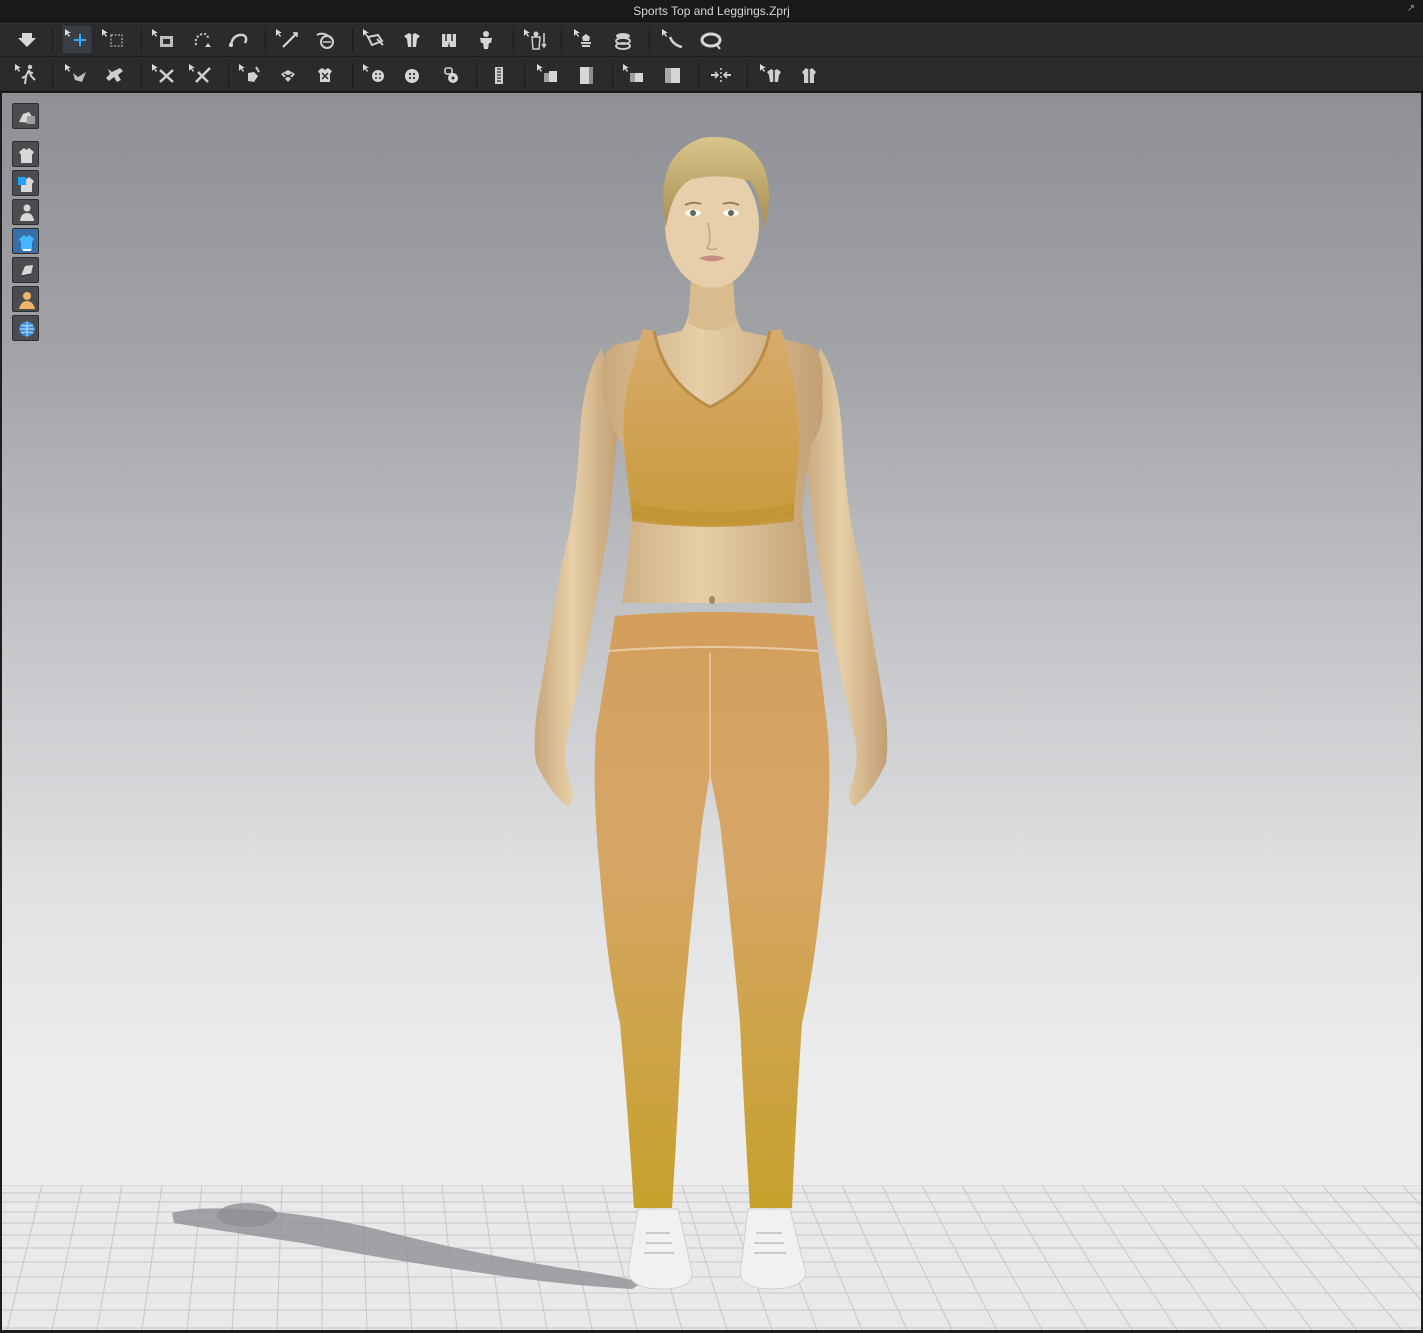 The height and width of the screenshot is (1333, 1423). Describe the element at coordinates (549, 74) in the screenshot. I see `fold-pattern-icon` at that location.